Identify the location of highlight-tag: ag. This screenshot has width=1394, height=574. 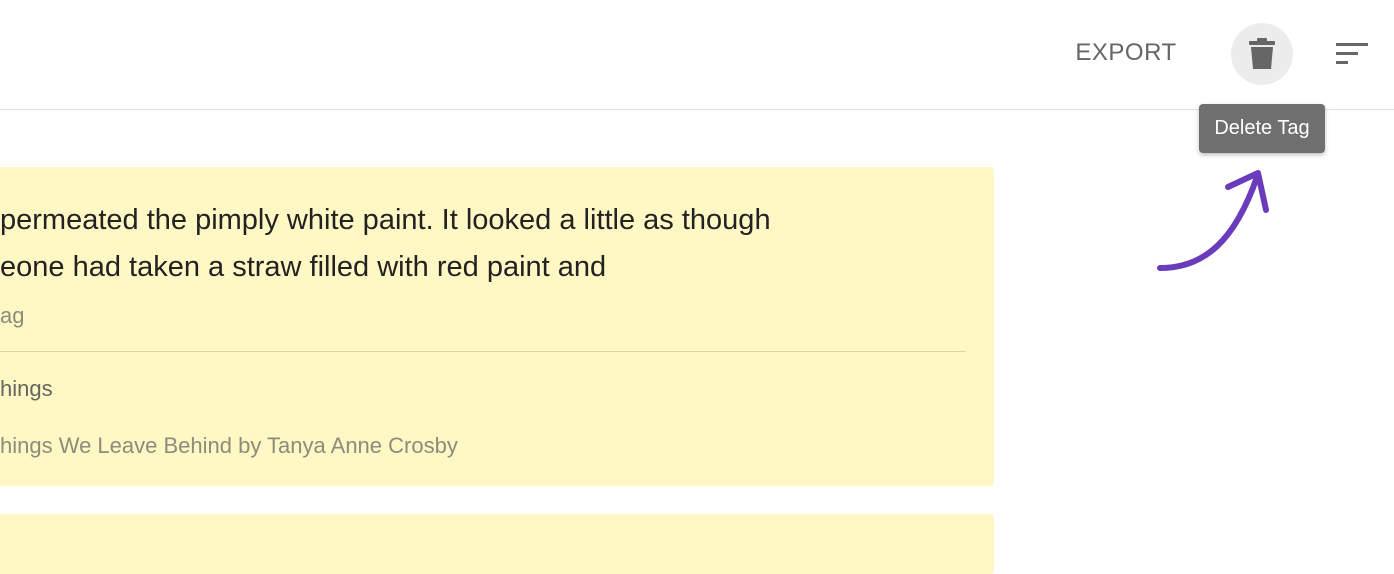
(12, 315).